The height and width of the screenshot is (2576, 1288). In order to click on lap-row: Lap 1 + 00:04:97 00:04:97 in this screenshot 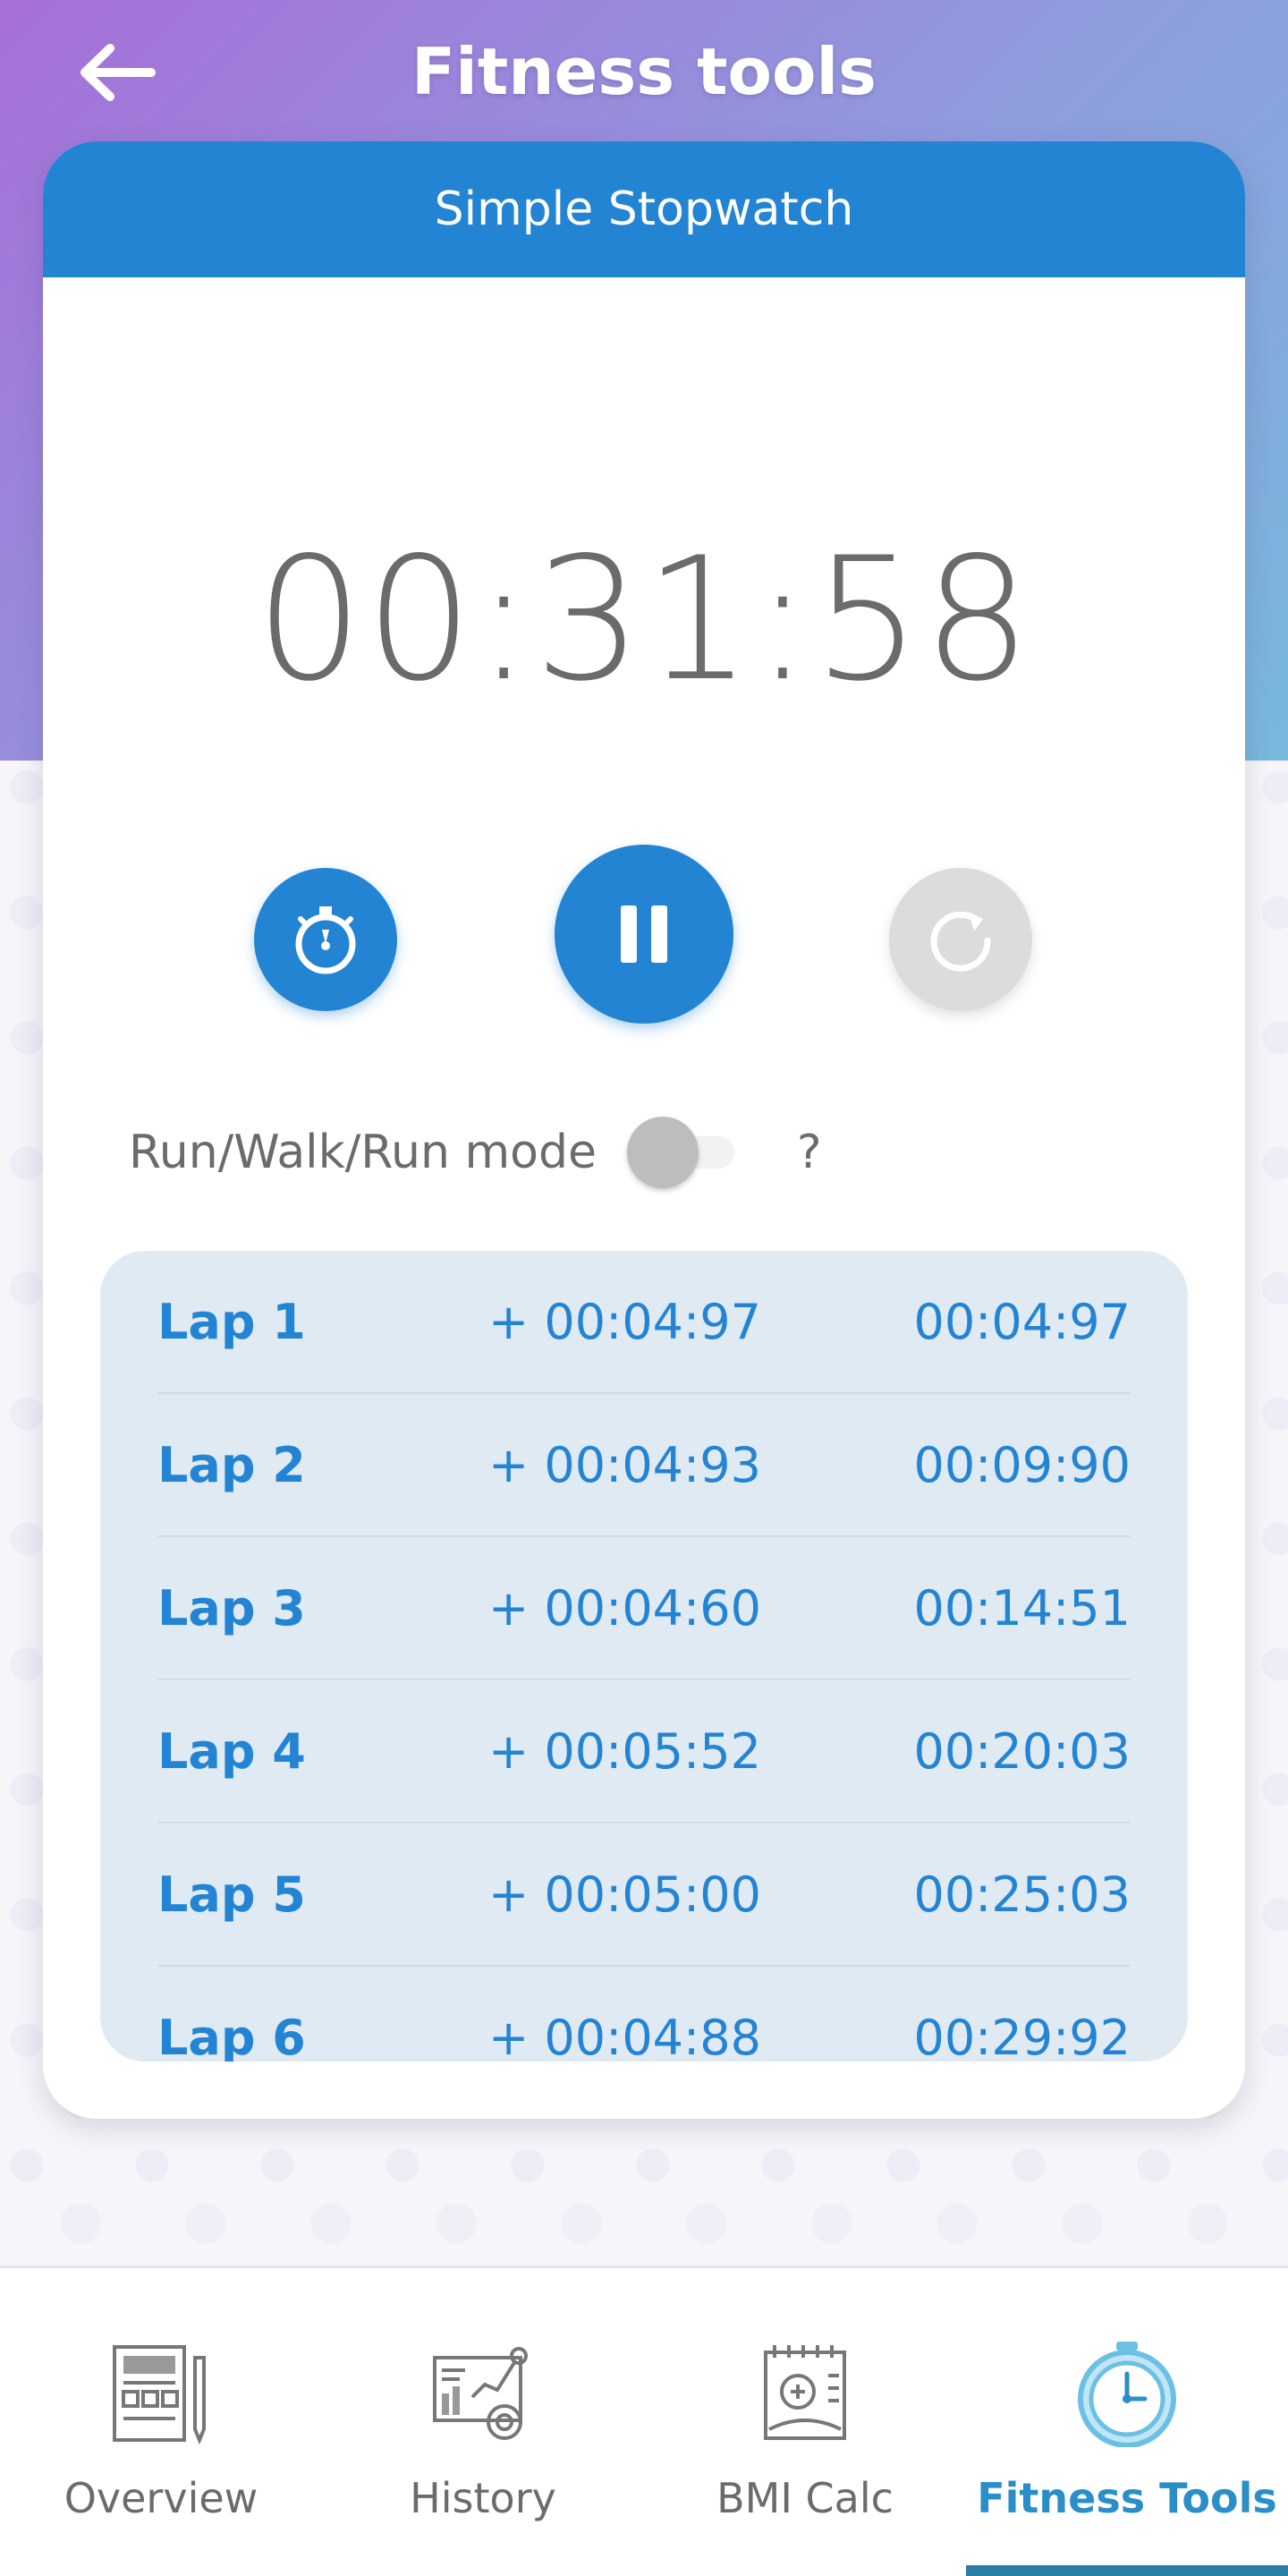, I will do `click(644, 1322)`.